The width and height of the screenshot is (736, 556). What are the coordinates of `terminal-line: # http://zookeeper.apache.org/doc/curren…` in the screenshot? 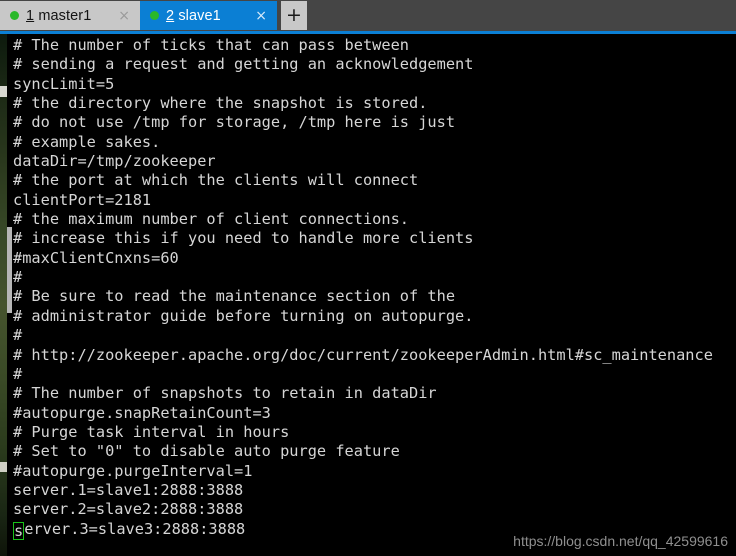 It's located at (363, 354).